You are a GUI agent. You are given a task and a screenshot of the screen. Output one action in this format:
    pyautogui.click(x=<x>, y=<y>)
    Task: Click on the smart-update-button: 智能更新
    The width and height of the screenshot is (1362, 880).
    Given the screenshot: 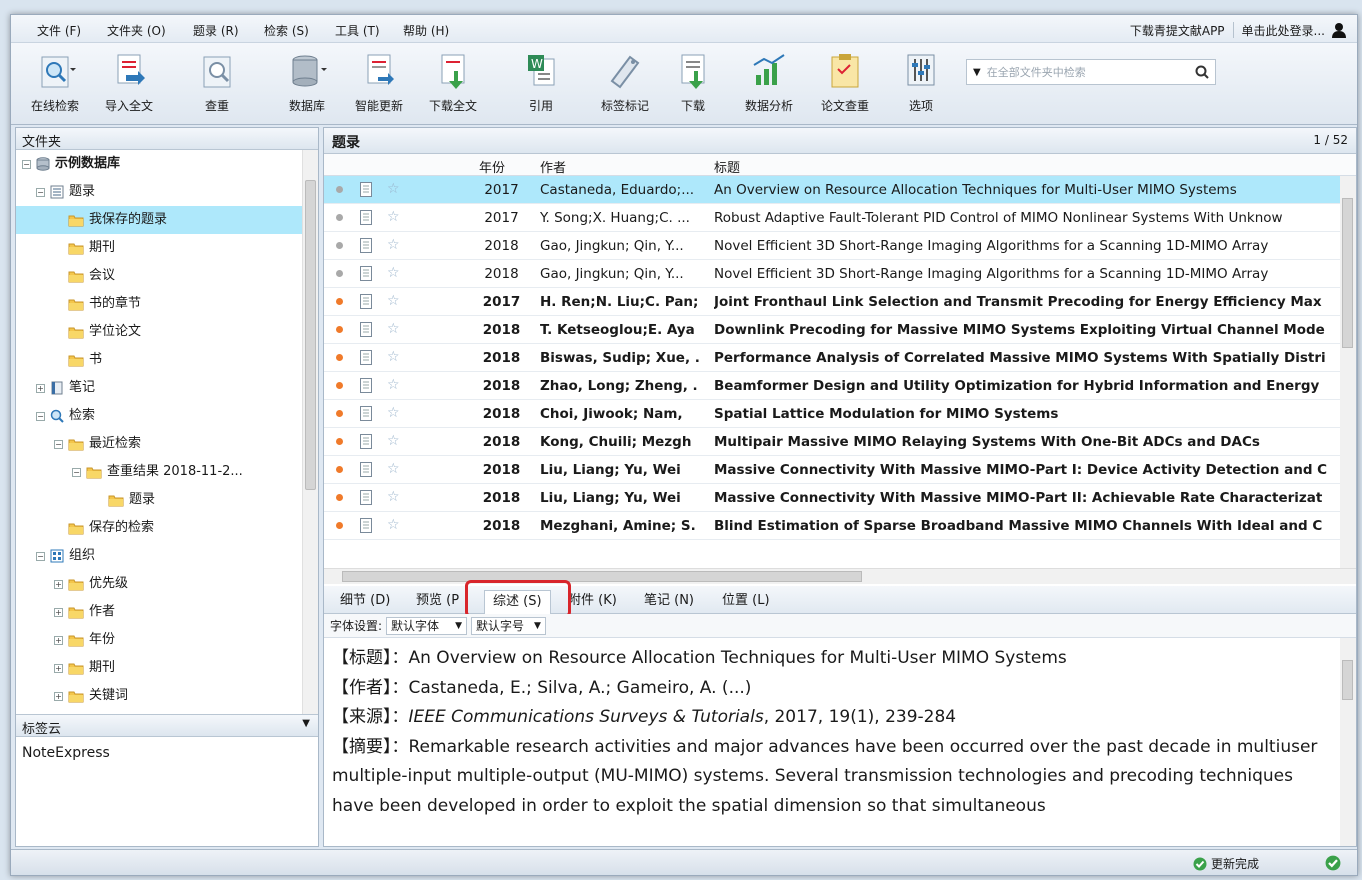 What is the action you would take?
    pyautogui.click(x=379, y=82)
    